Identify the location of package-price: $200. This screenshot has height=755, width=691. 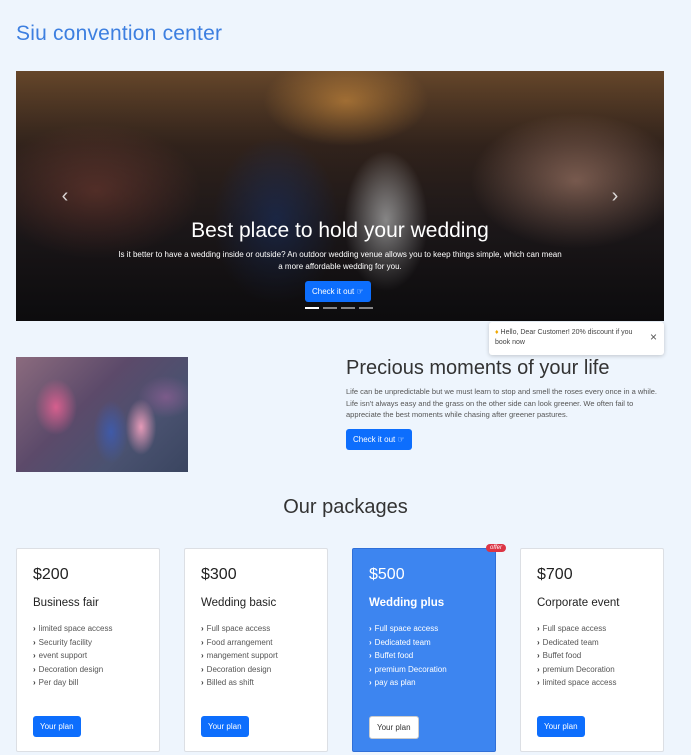
(51, 574).